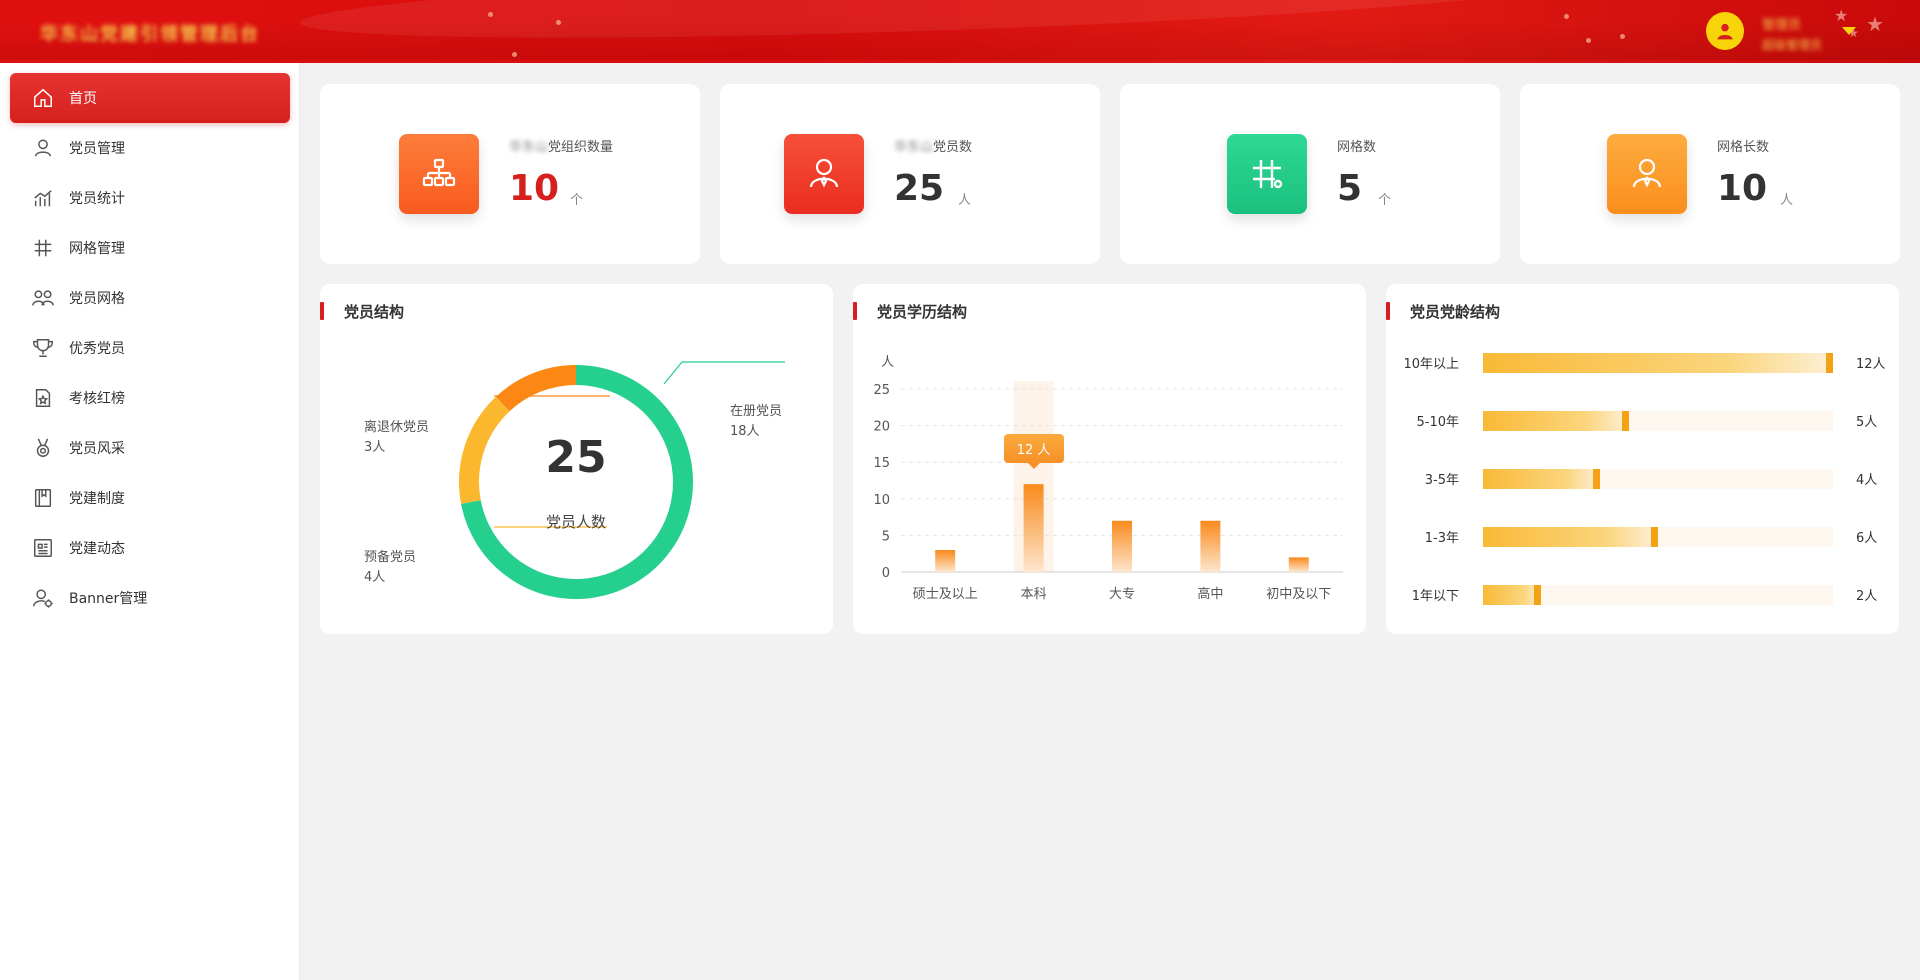 Image resolution: width=1920 pixels, height=980 pixels. I want to click on app-title: 华东山党建引领管理后台, so click(150, 34).